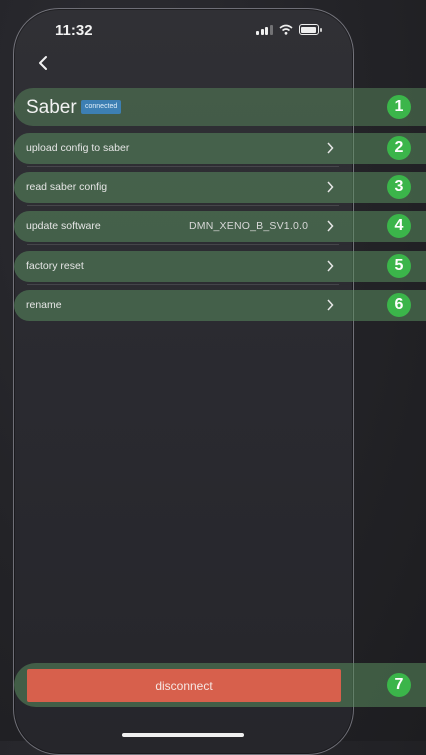 Image resolution: width=426 pixels, height=755 pixels. What do you see at coordinates (399, 187) in the screenshot?
I see `marker-badge: 3` at bounding box center [399, 187].